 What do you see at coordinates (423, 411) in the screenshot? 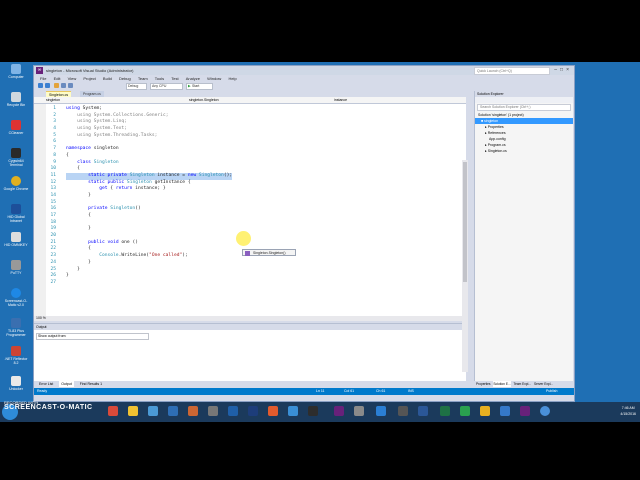
I see `taskbar-word-icon` at bounding box center [423, 411].